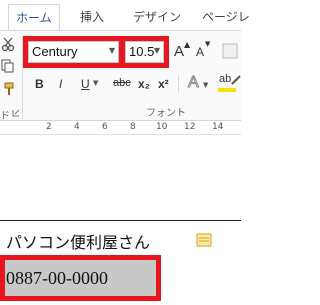  What do you see at coordinates (178, 84) in the screenshot?
I see `divider` at bounding box center [178, 84].